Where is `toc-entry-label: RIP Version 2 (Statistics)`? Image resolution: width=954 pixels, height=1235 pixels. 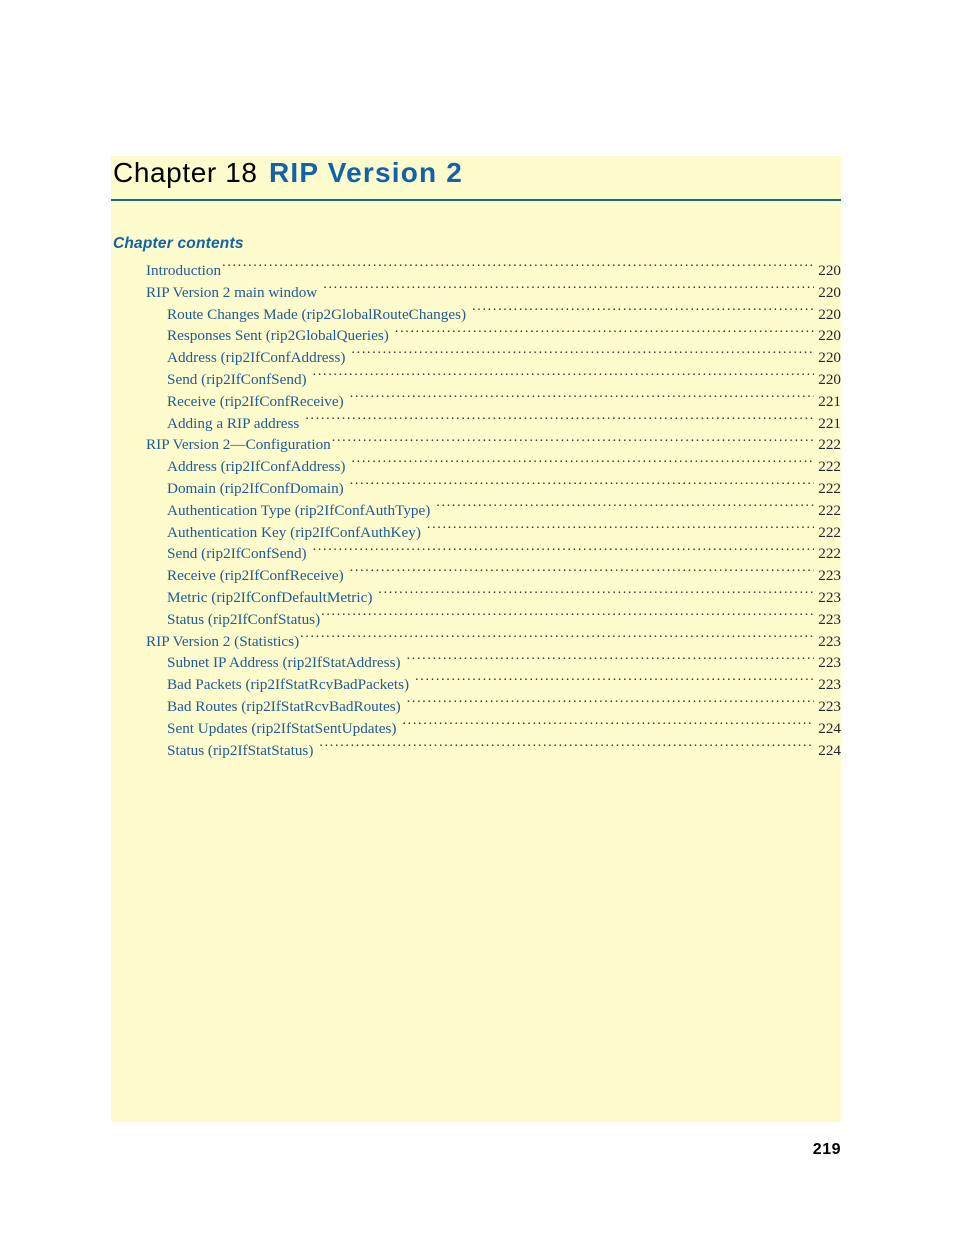
toc-entry-label: RIP Version 2 (Statistics) is located at coordinates (223, 641).